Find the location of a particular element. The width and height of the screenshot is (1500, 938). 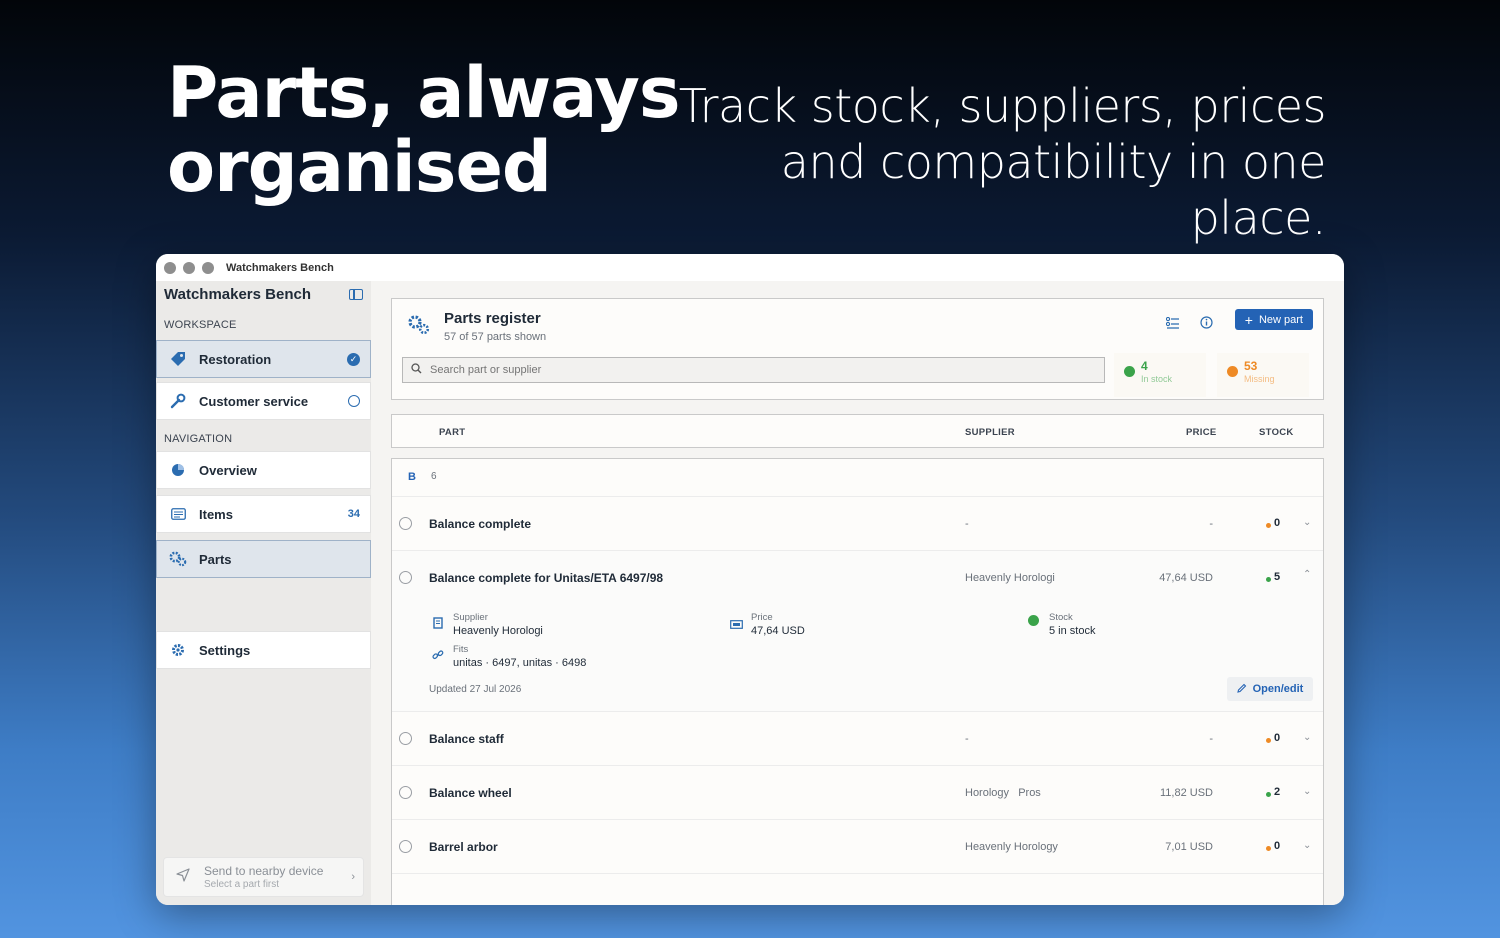

part-name: Balance complete for Unitas/ETA 6497/98 is located at coordinates (546, 578).